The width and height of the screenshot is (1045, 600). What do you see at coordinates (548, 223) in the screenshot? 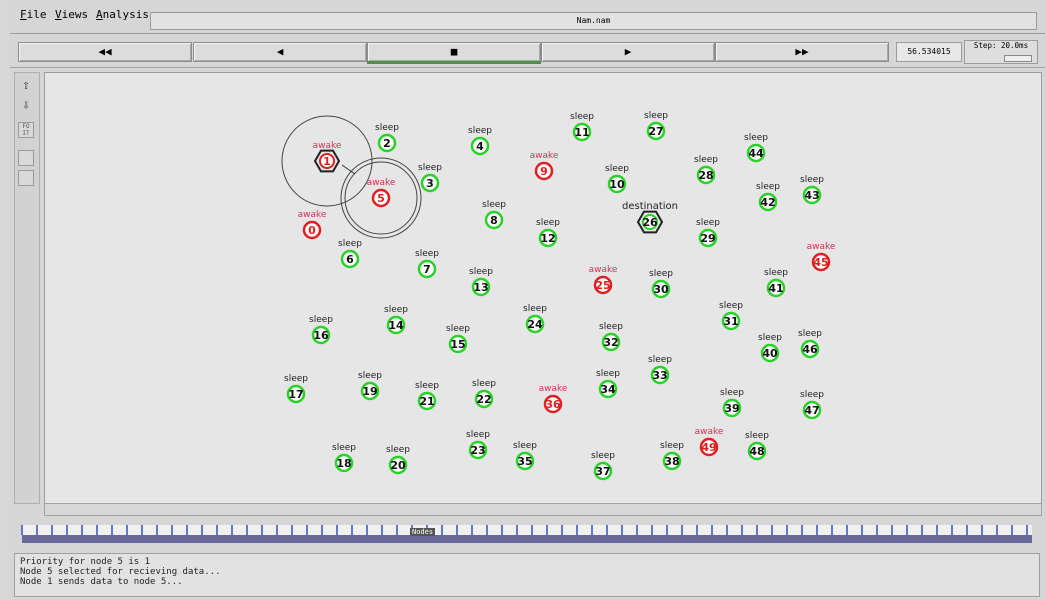
I see `node-label-12: sleep` at bounding box center [548, 223].